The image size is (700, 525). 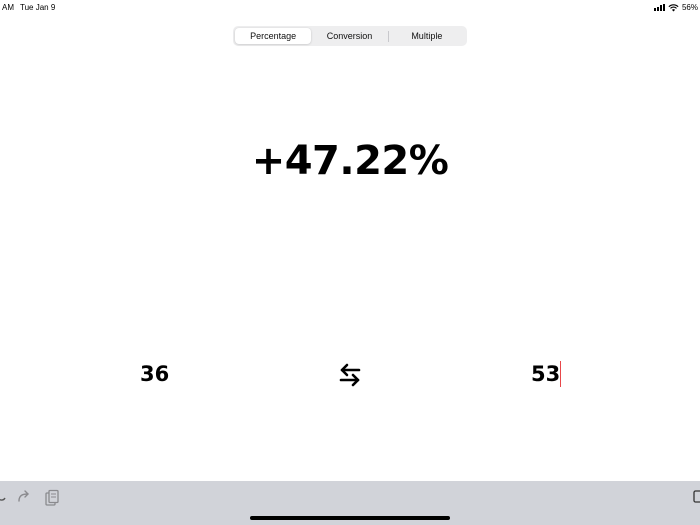 What do you see at coordinates (8, 7) in the screenshot?
I see `status-time: AM` at bounding box center [8, 7].